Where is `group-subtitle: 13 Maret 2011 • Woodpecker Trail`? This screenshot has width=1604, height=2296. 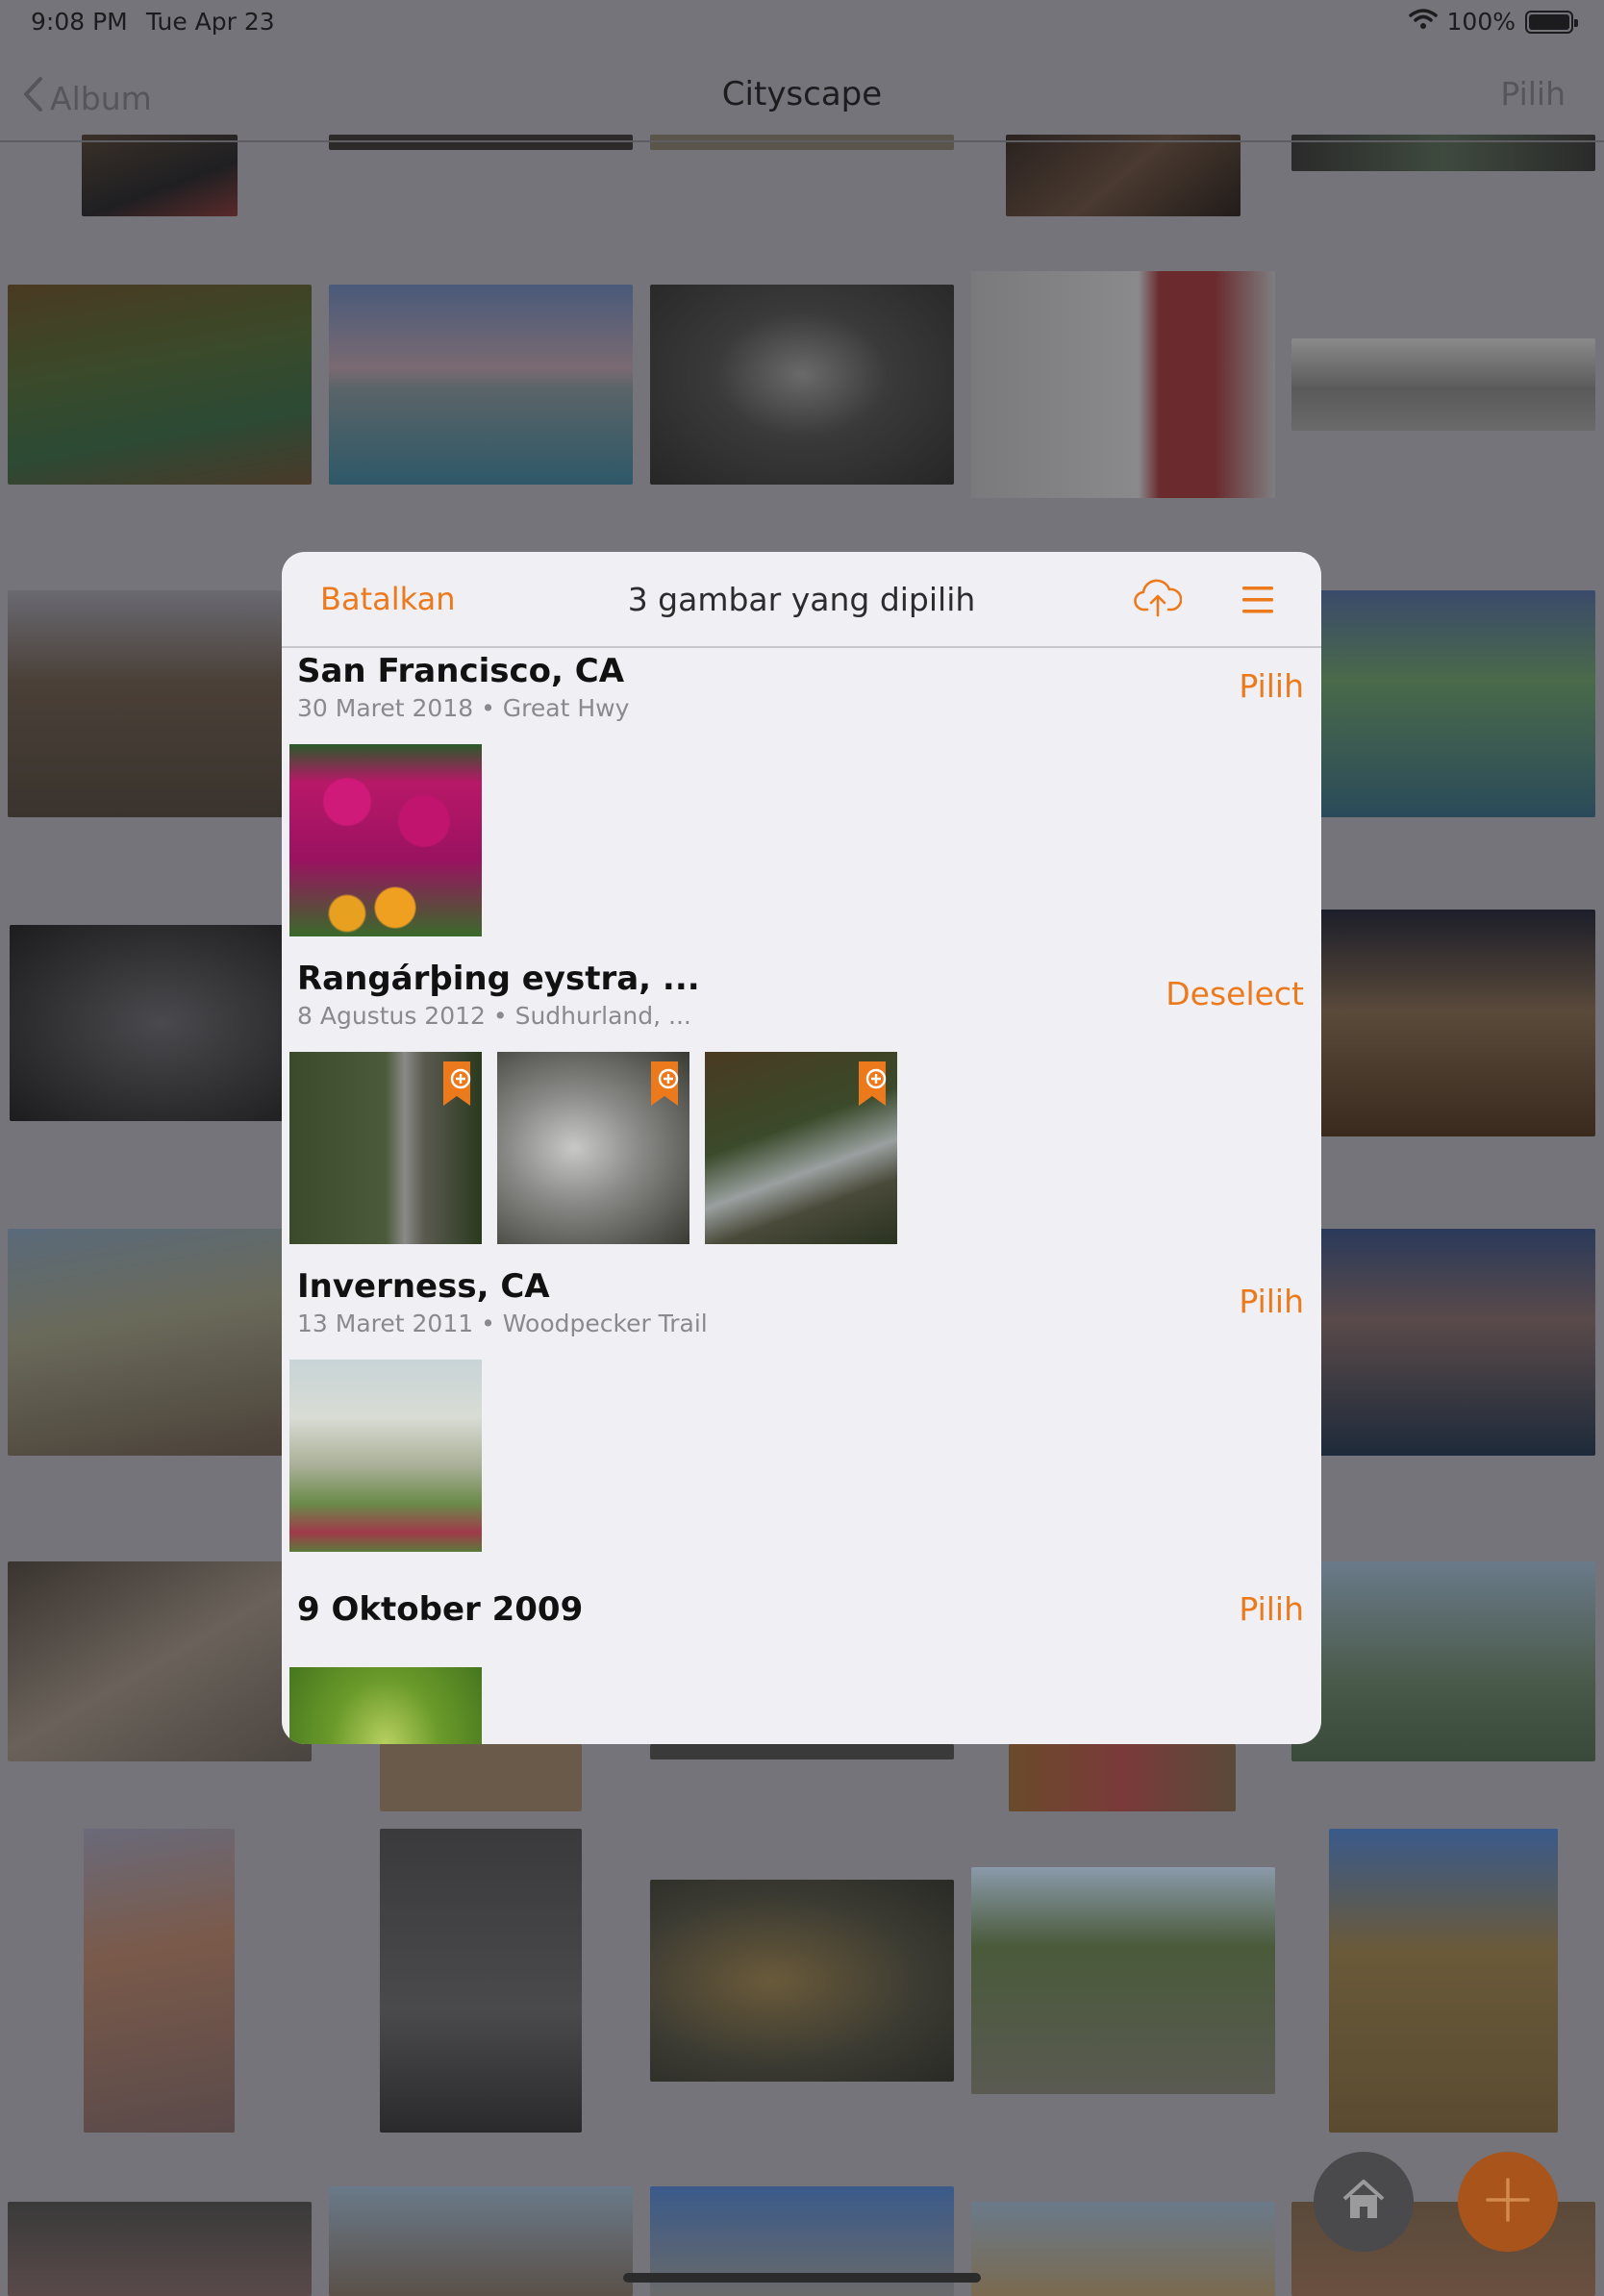
group-subtitle: 13 Maret 2011 • Woodpecker Trail is located at coordinates (502, 1323).